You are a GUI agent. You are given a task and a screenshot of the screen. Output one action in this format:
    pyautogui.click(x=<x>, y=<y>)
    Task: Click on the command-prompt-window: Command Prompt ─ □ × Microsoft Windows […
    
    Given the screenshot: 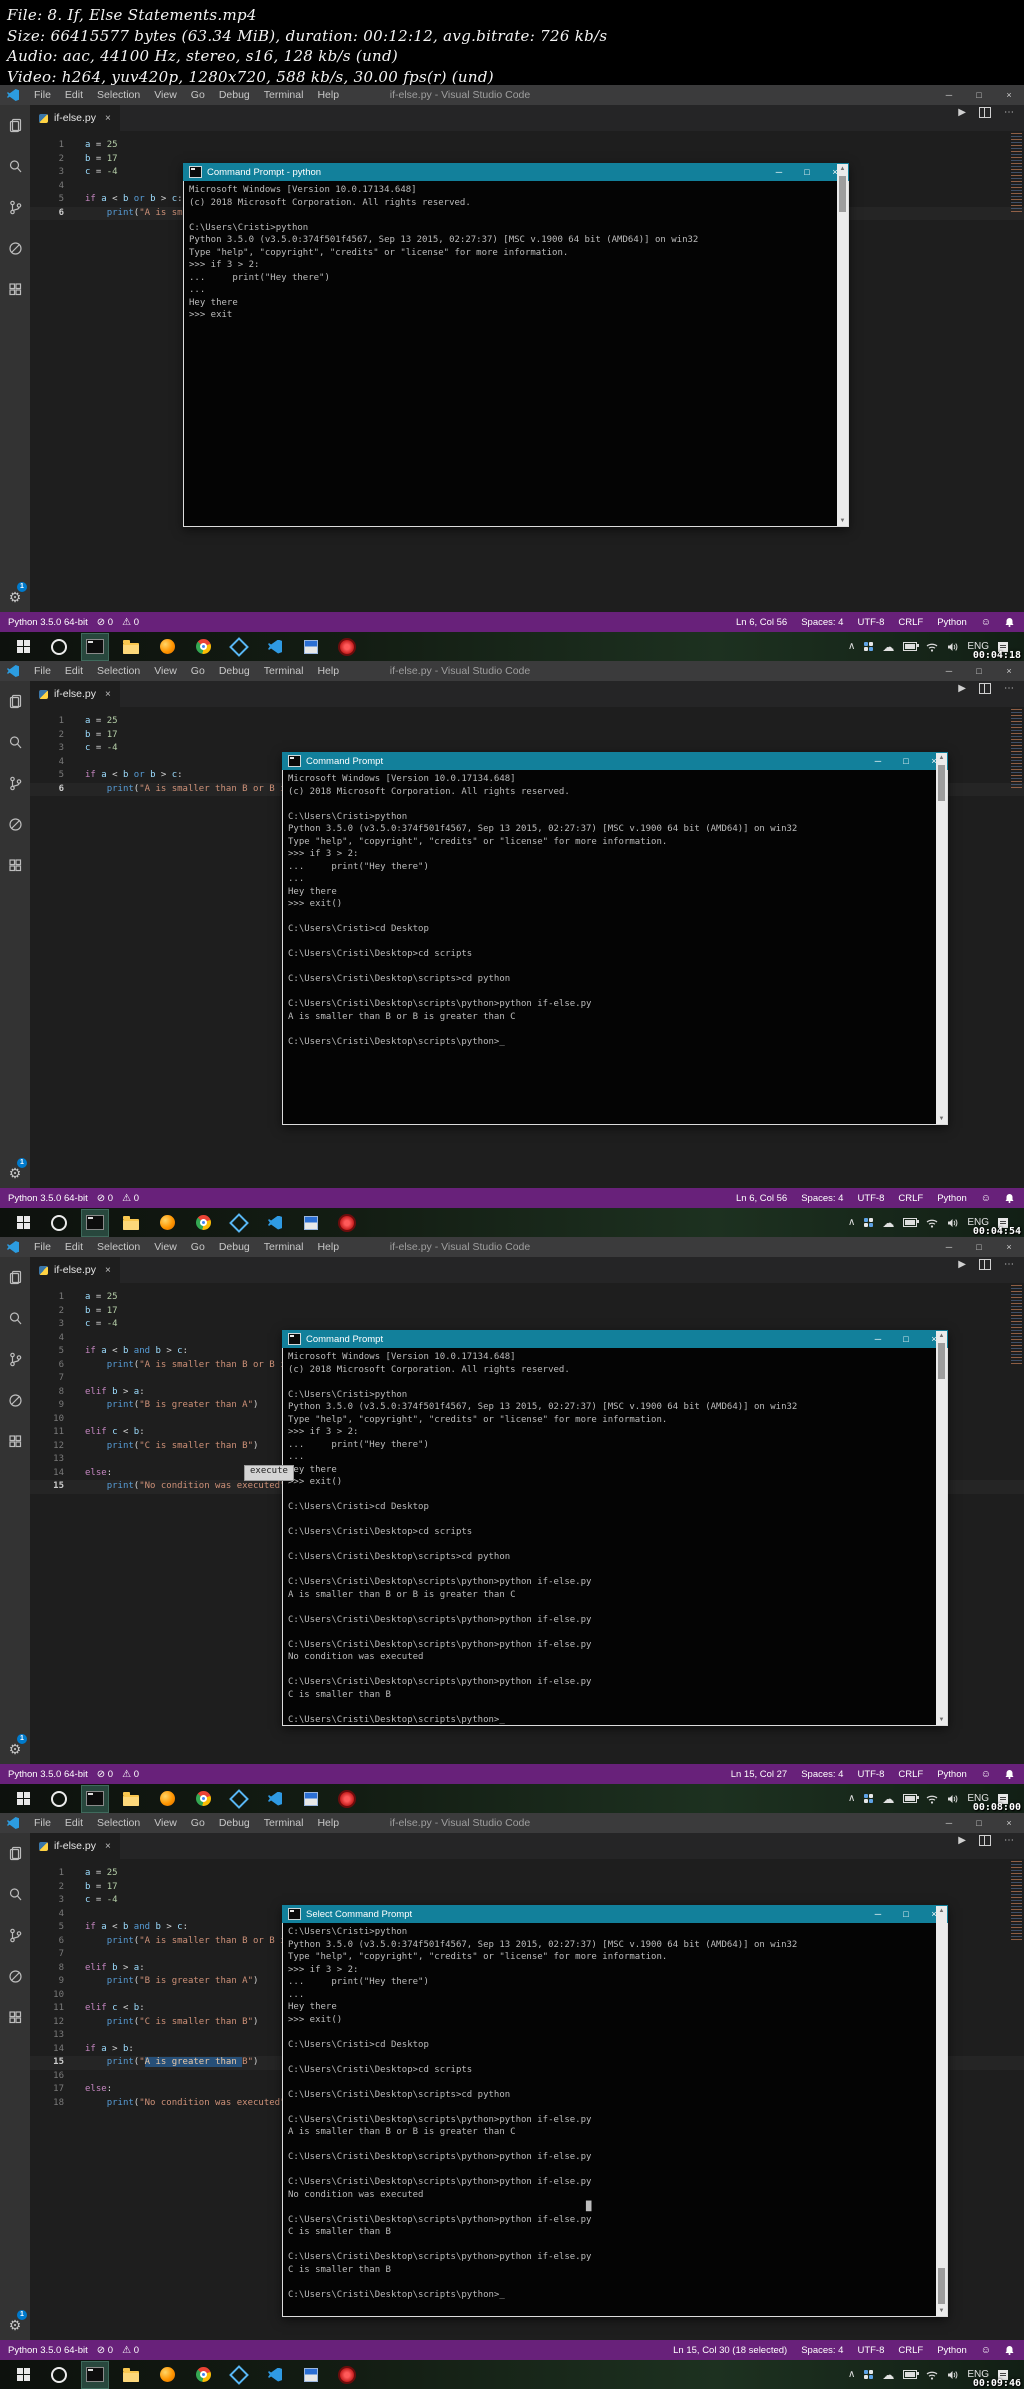 What is the action you would take?
    pyautogui.click(x=615, y=1528)
    